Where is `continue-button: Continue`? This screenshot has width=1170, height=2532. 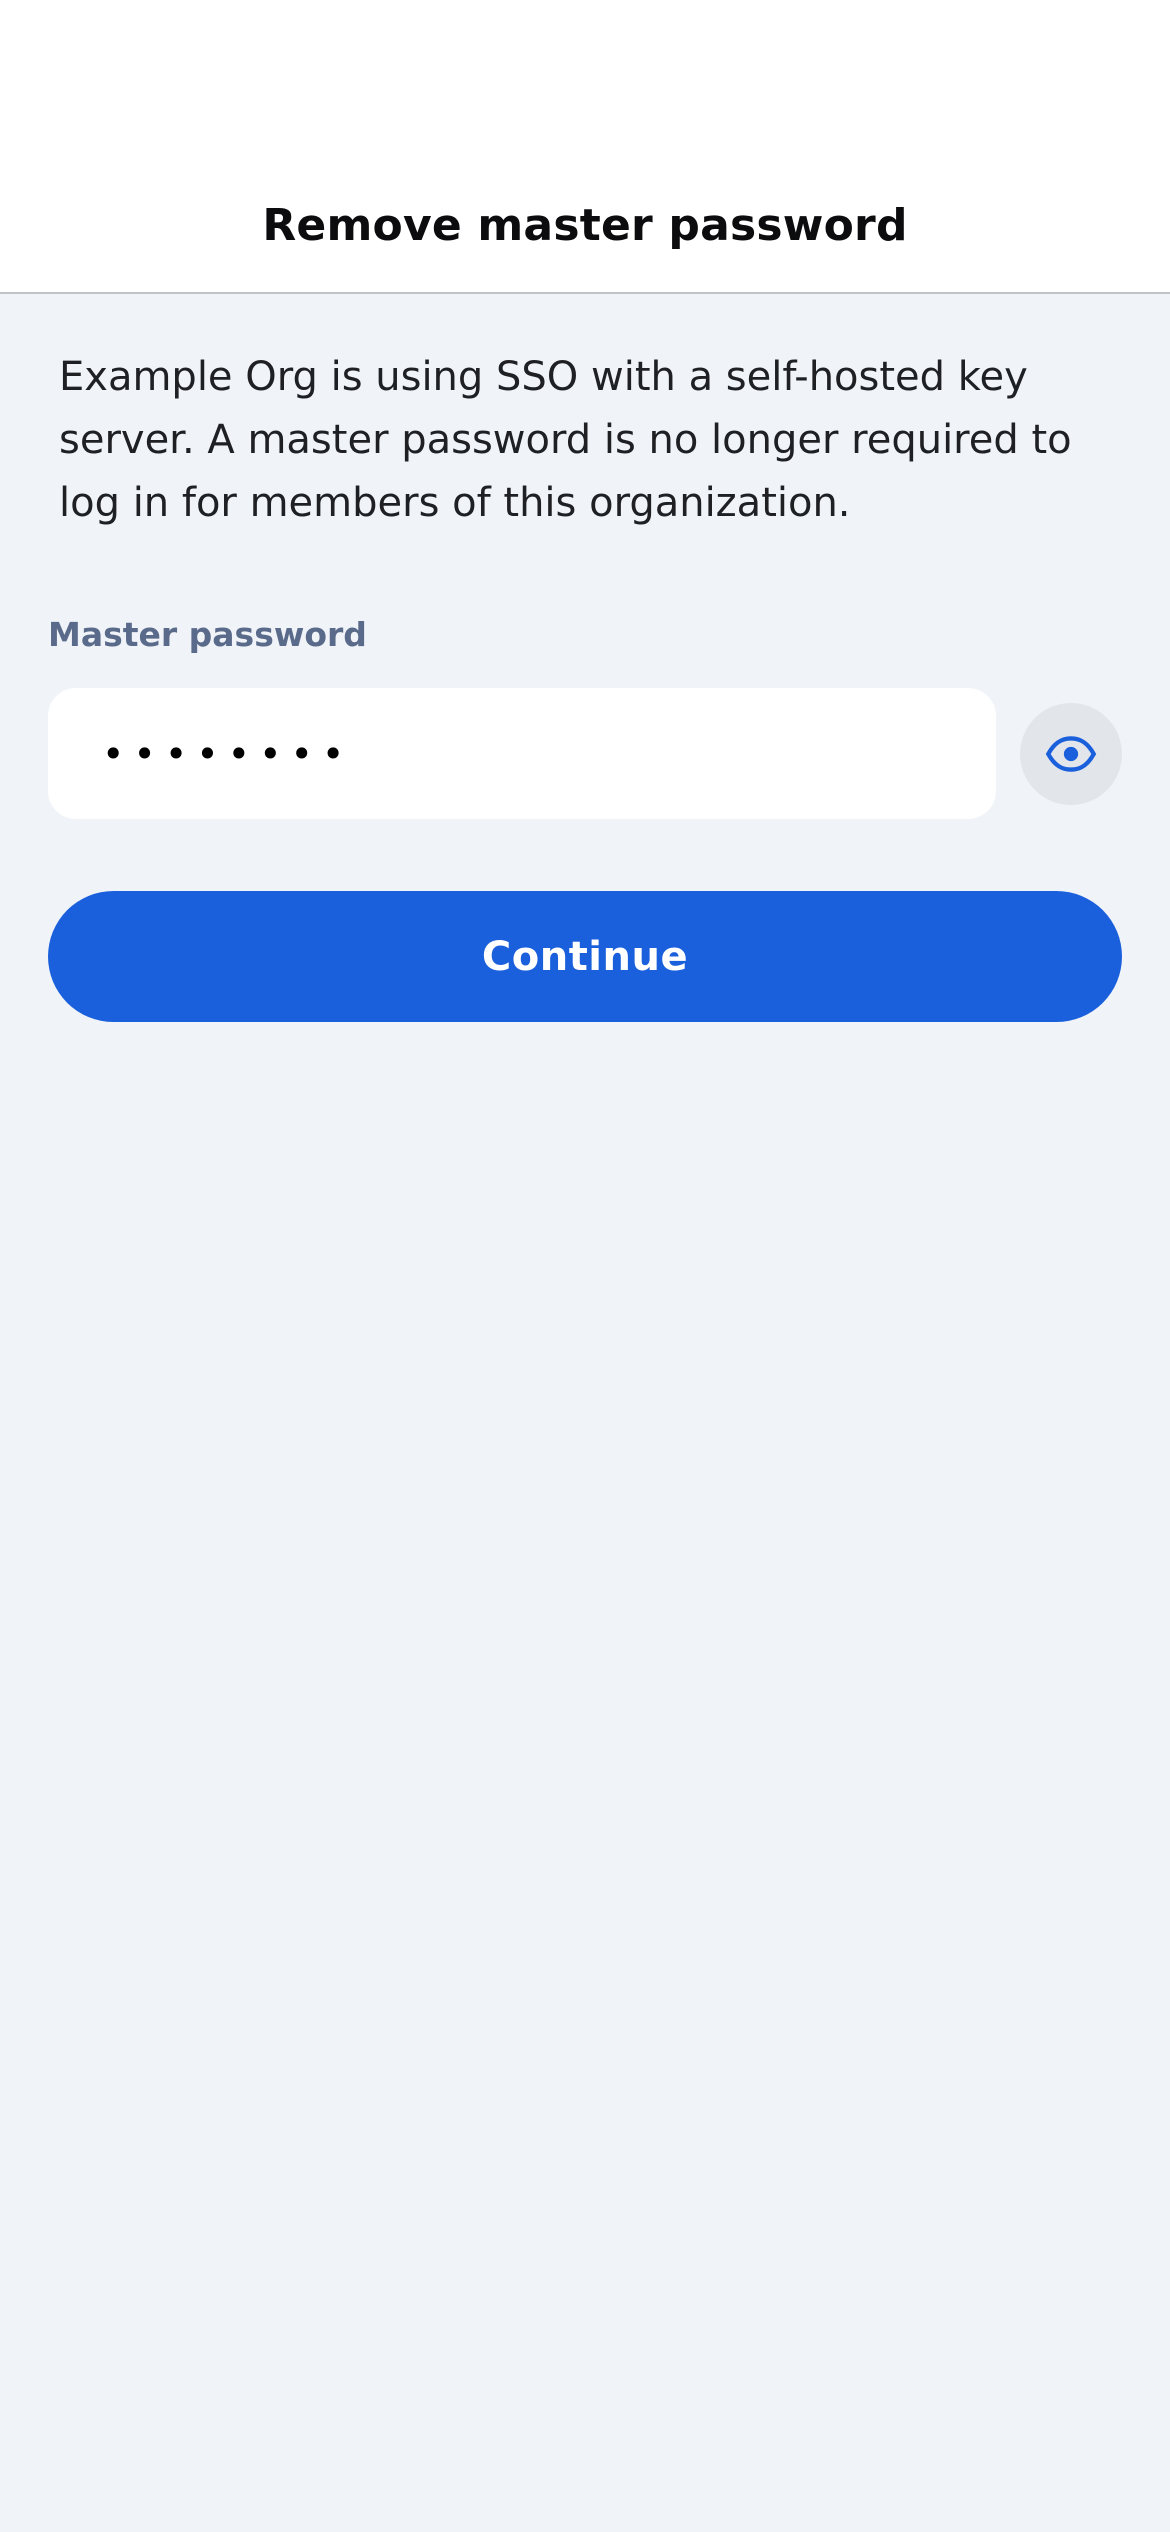
continue-button: Continue is located at coordinates (585, 956).